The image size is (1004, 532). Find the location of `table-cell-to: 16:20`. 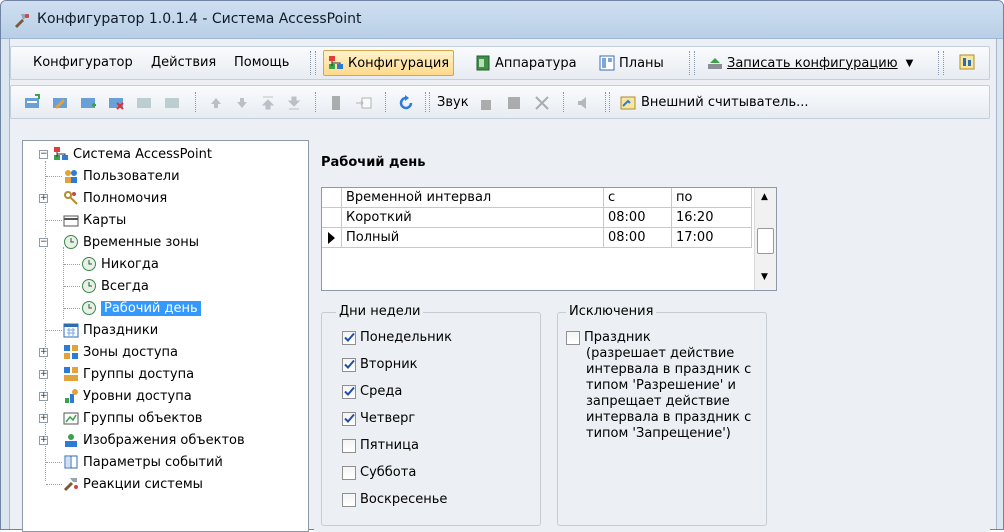

table-cell-to: 16:20 is located at coordinates (712, 218).